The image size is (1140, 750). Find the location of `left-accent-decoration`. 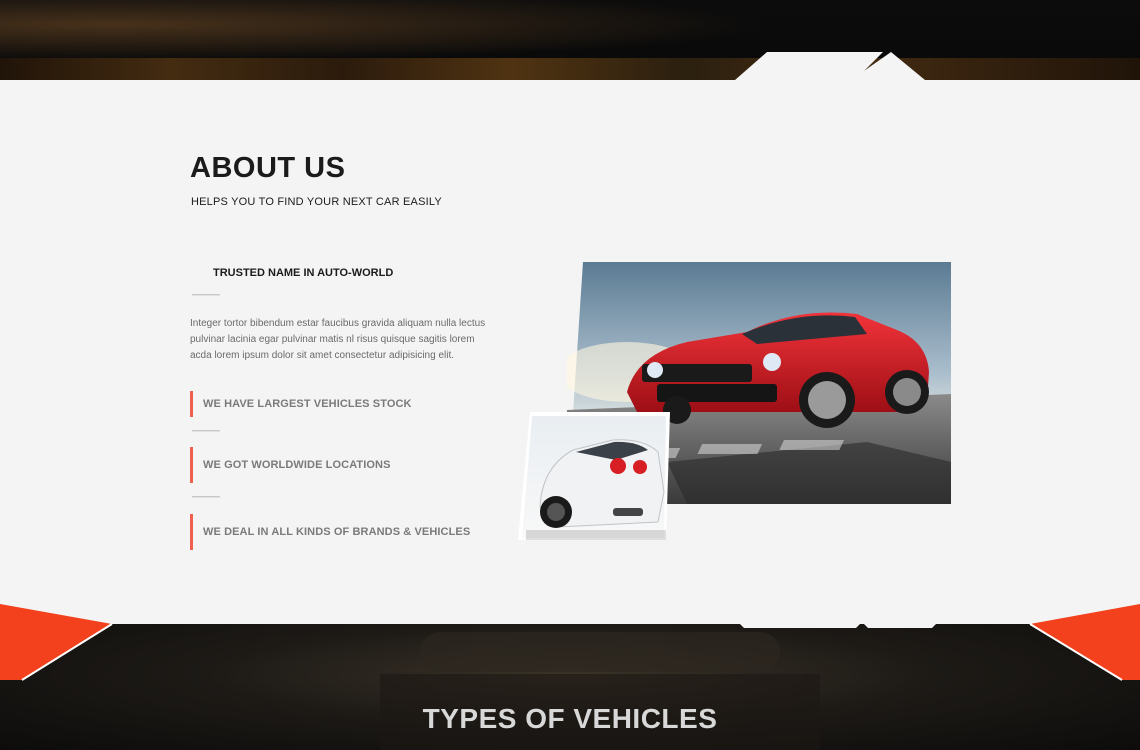

left-accent-decoration is located at coordinates (56, 642).